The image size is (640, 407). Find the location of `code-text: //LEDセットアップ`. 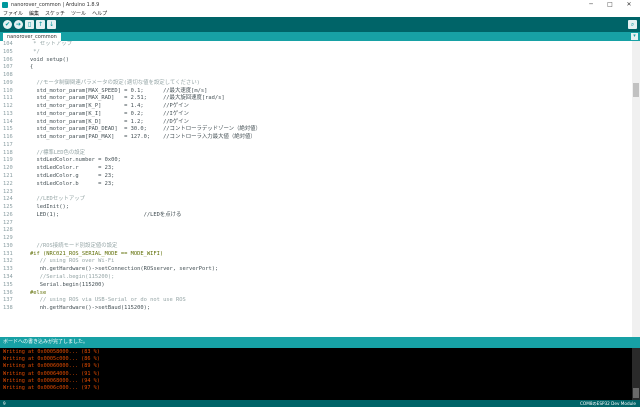

code-text: //LEDセットアップ is located at coordinates (58, 199).